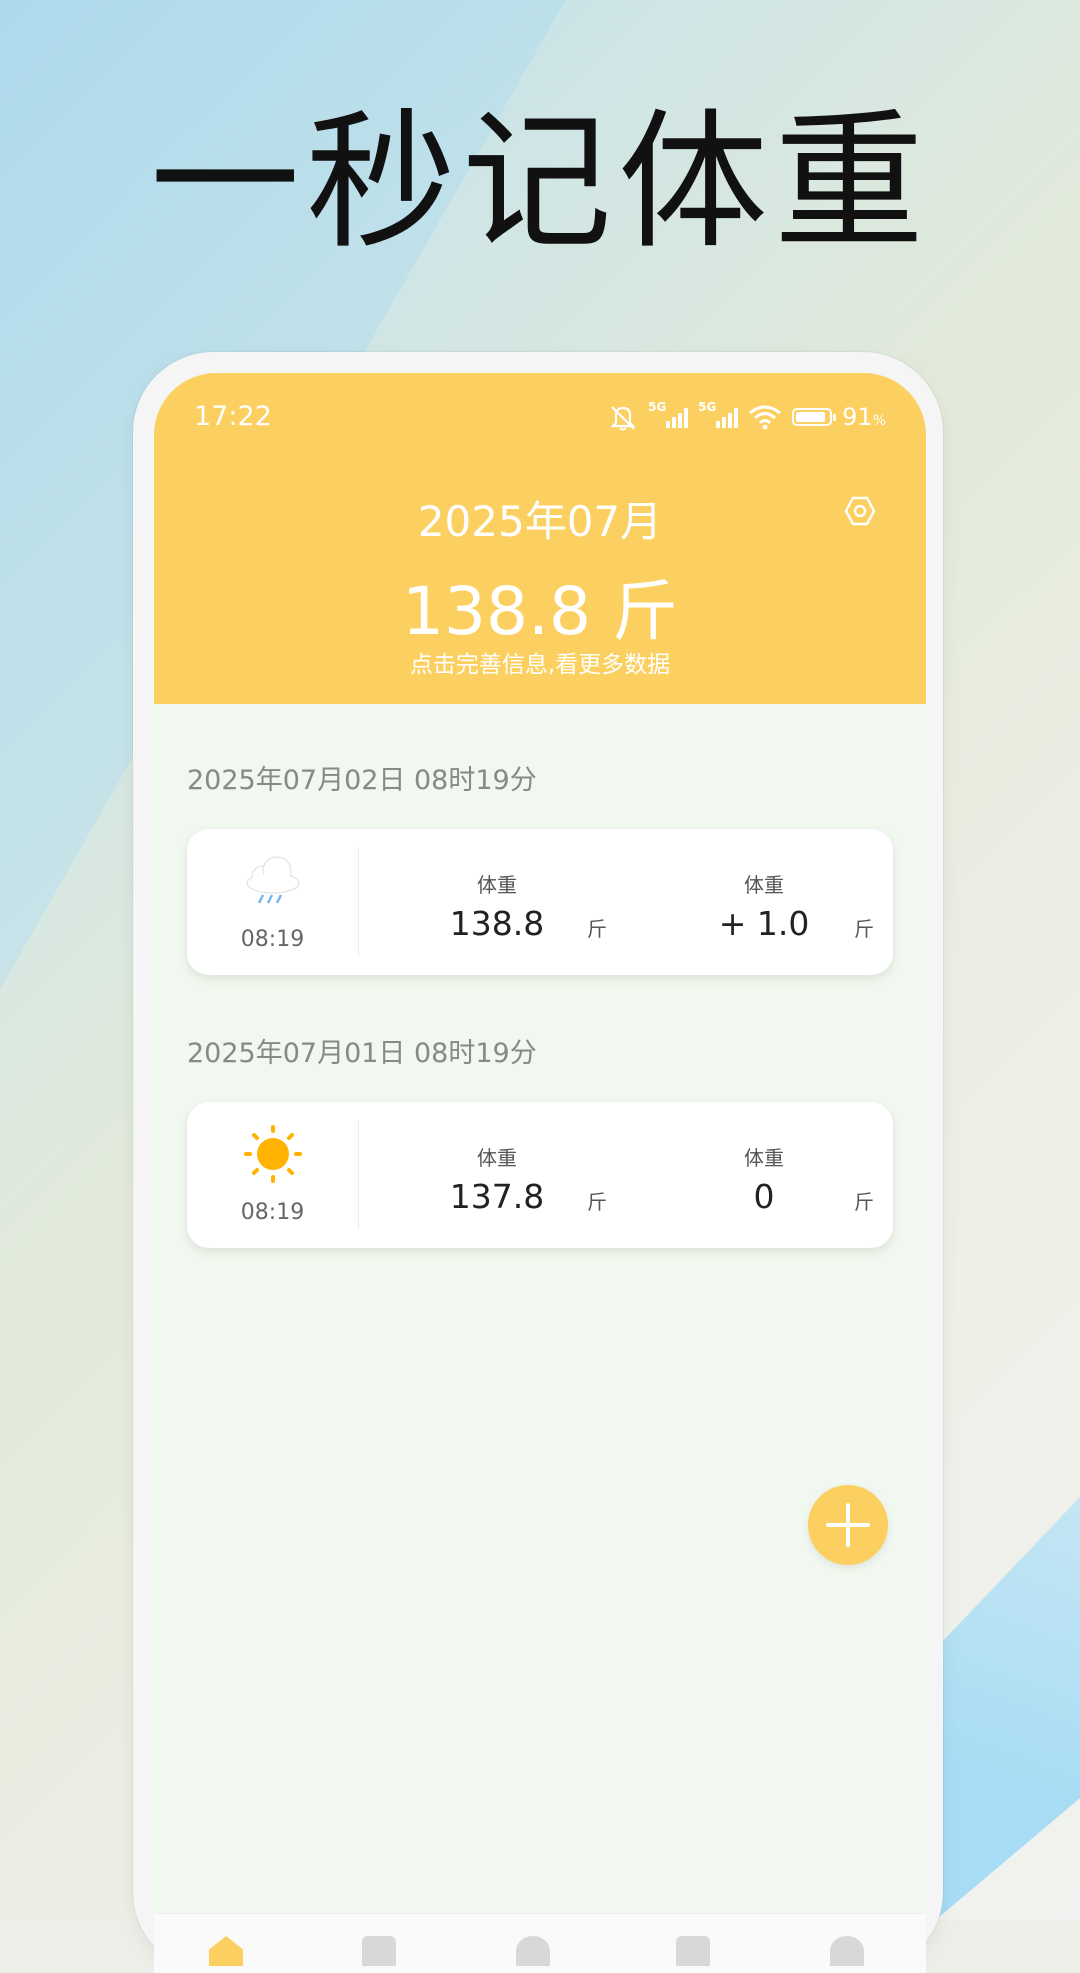 The width and height of the screenshot is (1080, 1973). What do you see at coordinates (540, 521) in the screenshot?
I see `month-title: 2025年07月` at bounding box center [540, 521].